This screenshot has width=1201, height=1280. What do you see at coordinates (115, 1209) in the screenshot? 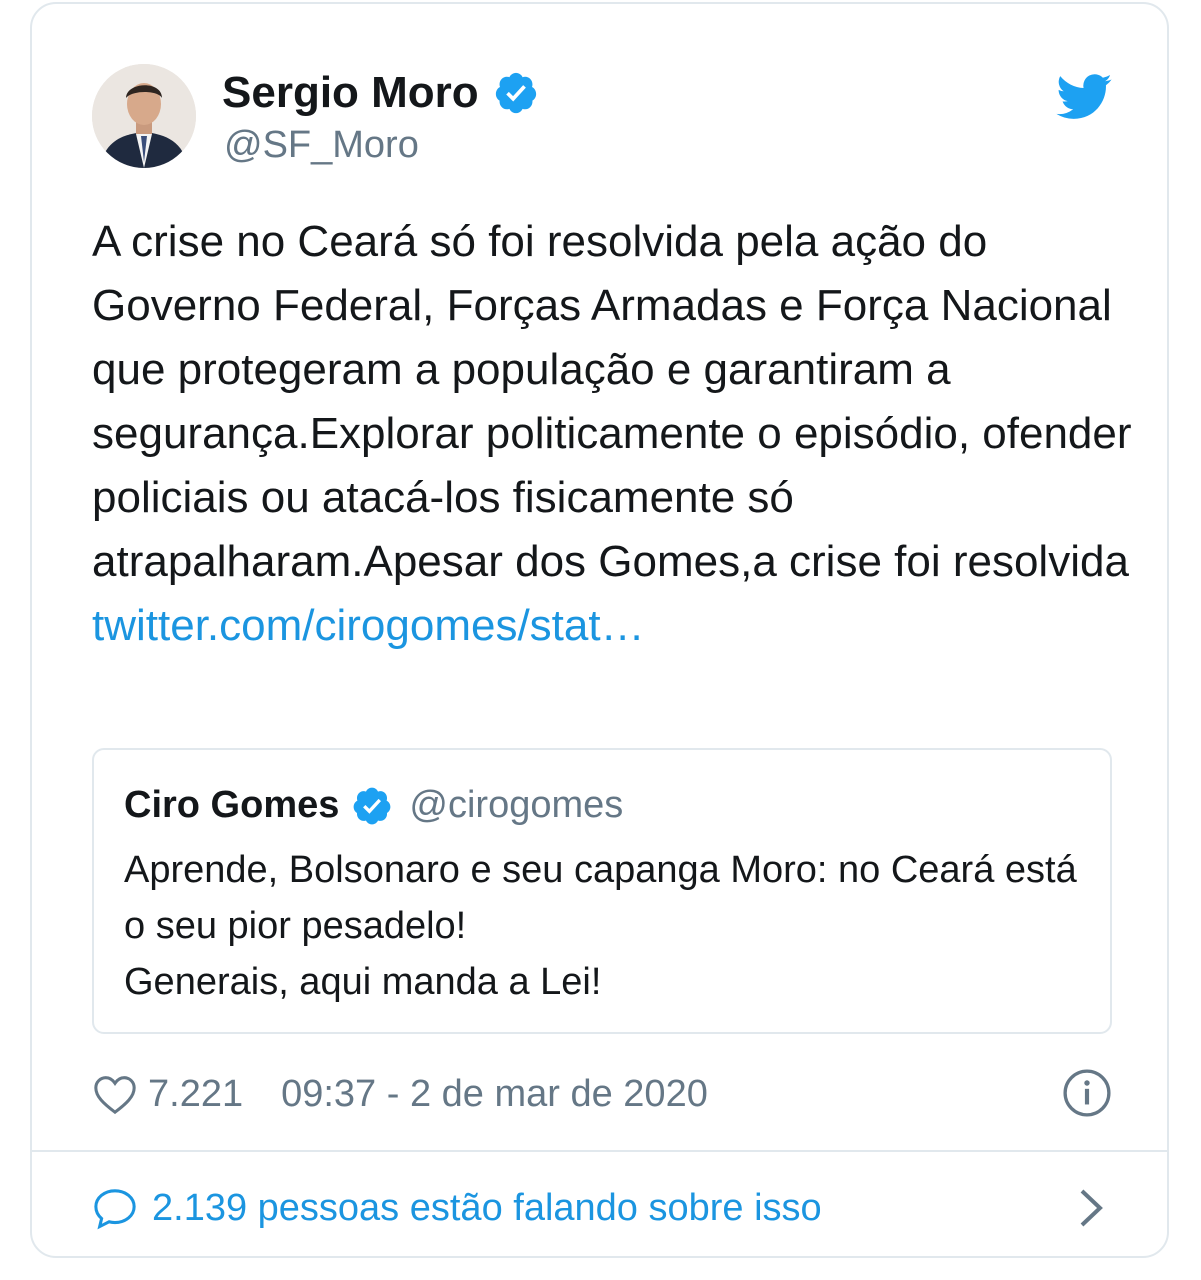
I see `comment-bubble-icon` at bounding box center [115, 1209].